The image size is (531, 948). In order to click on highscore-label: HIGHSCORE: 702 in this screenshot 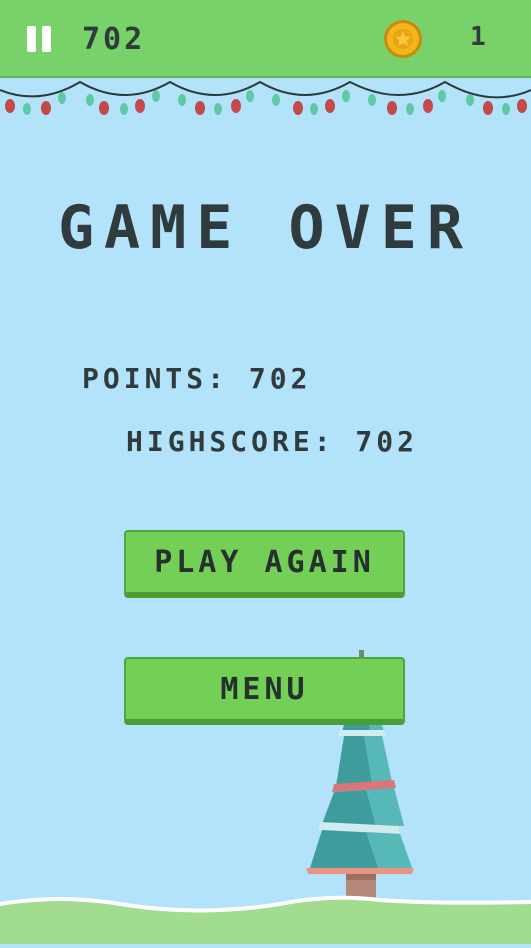, I will do `click(272, 441)`.